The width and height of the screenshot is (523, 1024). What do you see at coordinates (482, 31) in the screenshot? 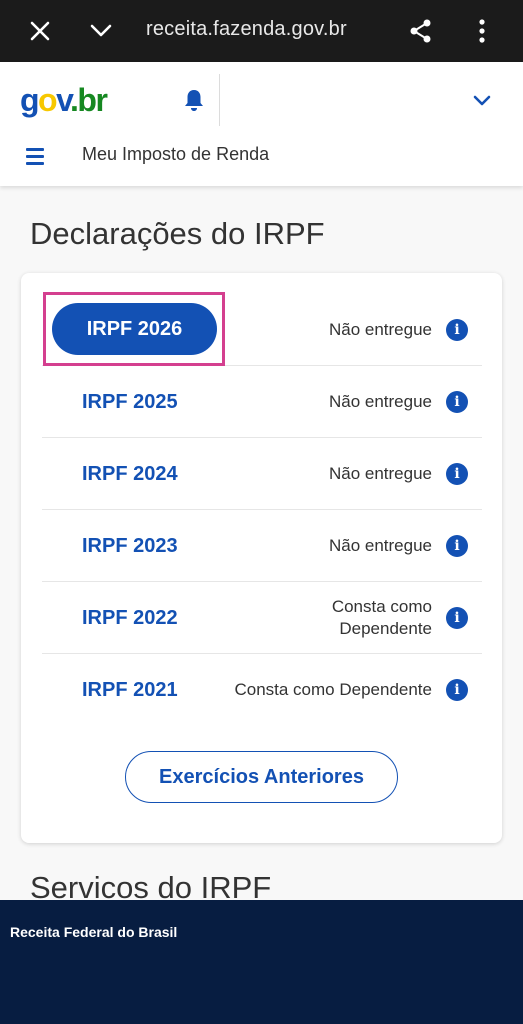
I see `more-vert-icon` at bounding box center [482, 31].